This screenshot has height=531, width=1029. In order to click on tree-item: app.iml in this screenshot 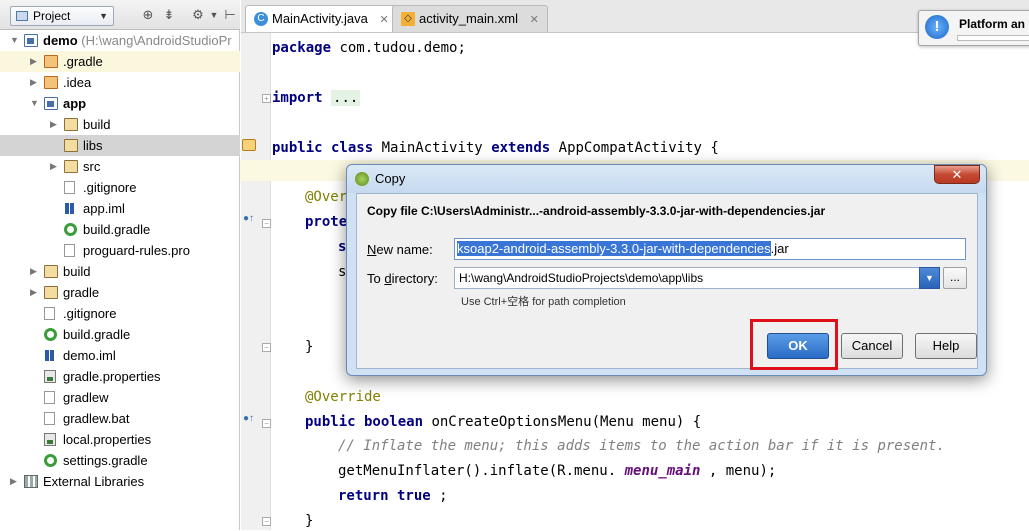, I will do `click(120, 208)`.